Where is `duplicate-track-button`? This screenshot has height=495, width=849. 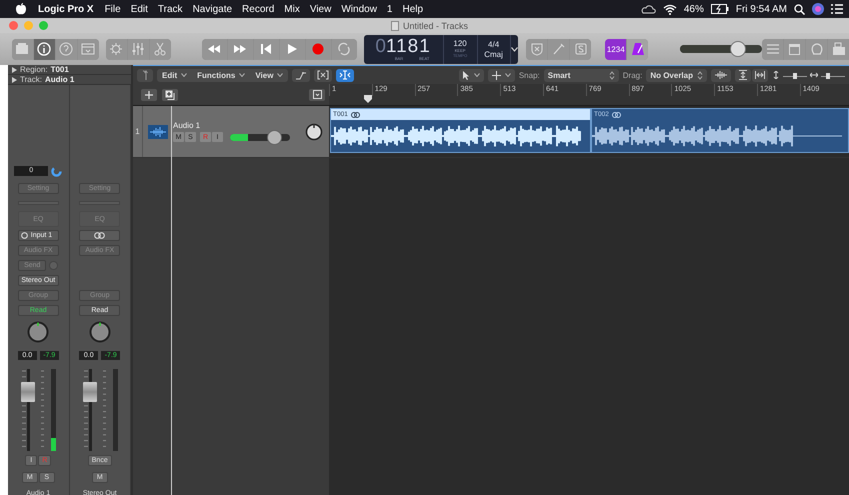 duplicate-track-button is located at coordinates (170, 94).